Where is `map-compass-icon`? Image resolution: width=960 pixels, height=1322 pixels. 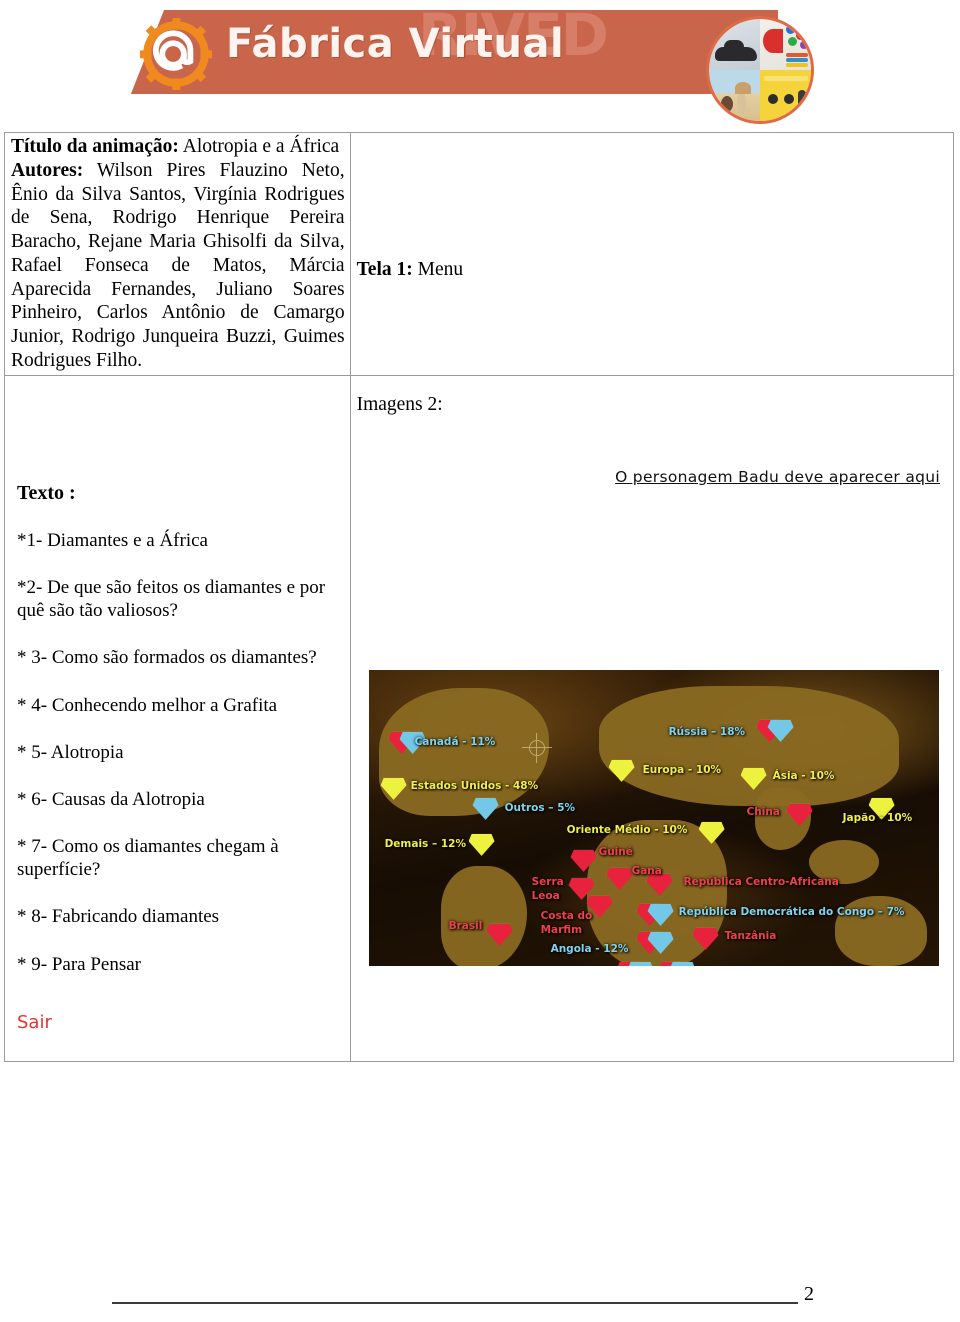 map-compass-icon is located at coordinates (536, 747).